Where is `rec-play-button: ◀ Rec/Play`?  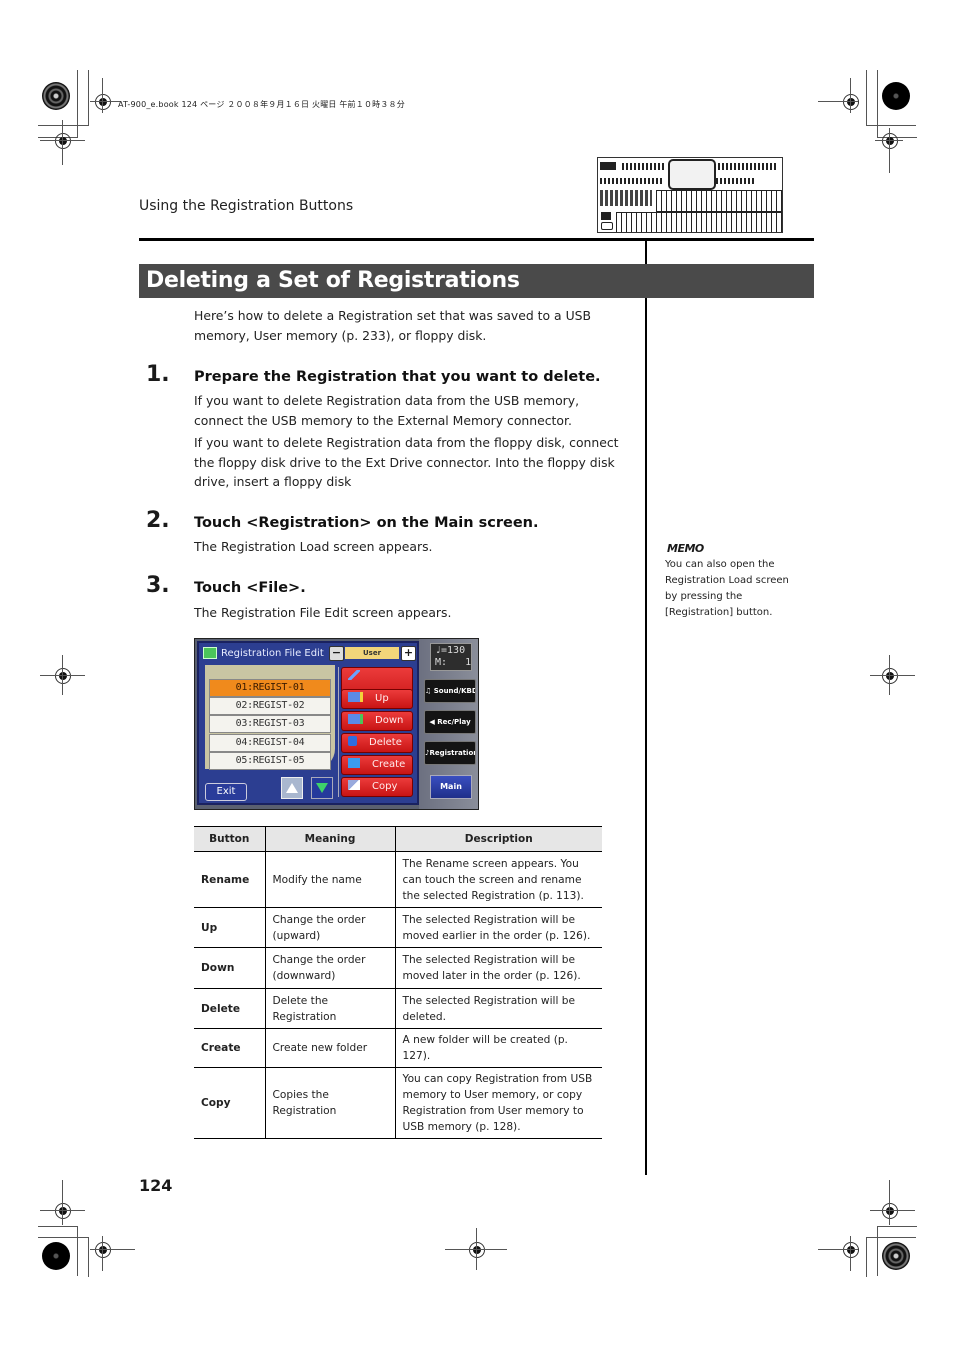 rec-play-button: ◀ Rec/Play is located at coordinates (450, 722).